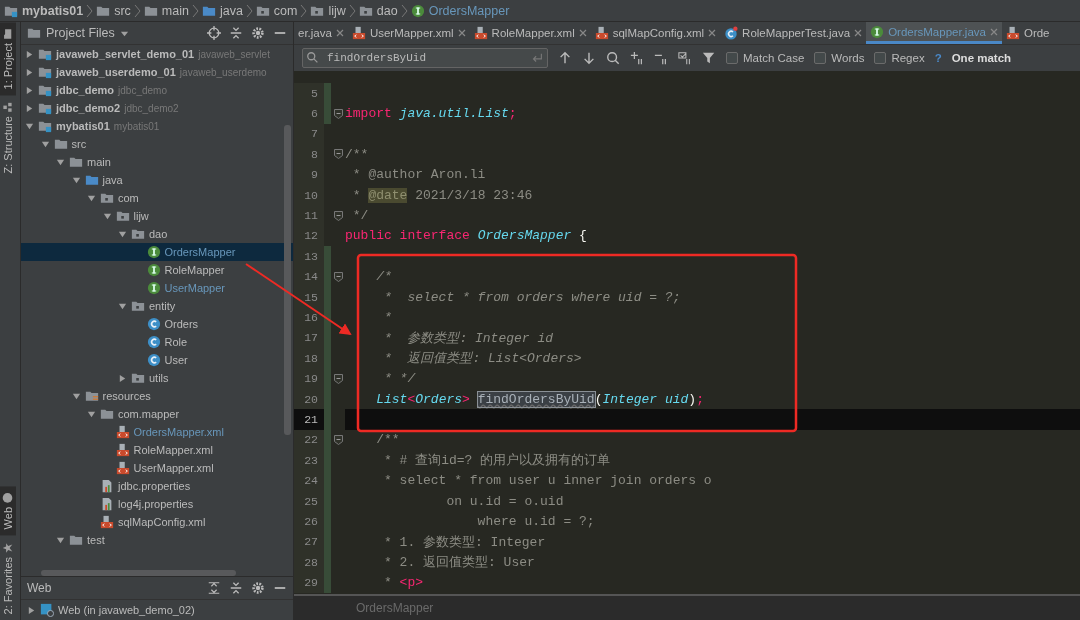 This screenshot has height=620, width=1080. Describe the element at coordinates (309, 501) in the screenshot. I see `line-number: 25` at that location.